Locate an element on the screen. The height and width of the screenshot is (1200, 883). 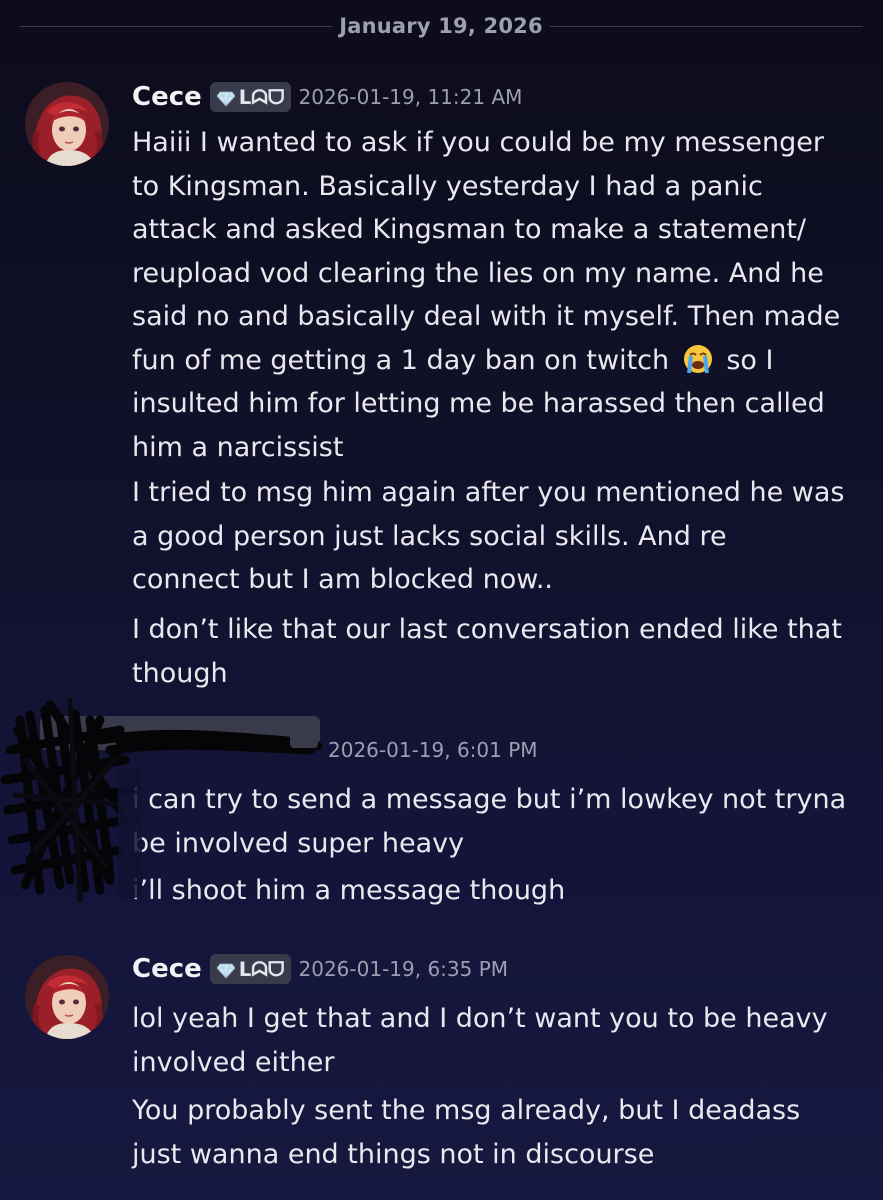
divider-line-right is located at coordinates (706, 26).